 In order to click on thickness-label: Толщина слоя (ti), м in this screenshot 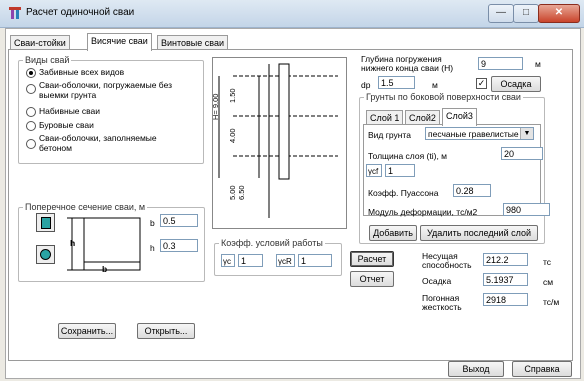, I will do `click(408, 156)`.